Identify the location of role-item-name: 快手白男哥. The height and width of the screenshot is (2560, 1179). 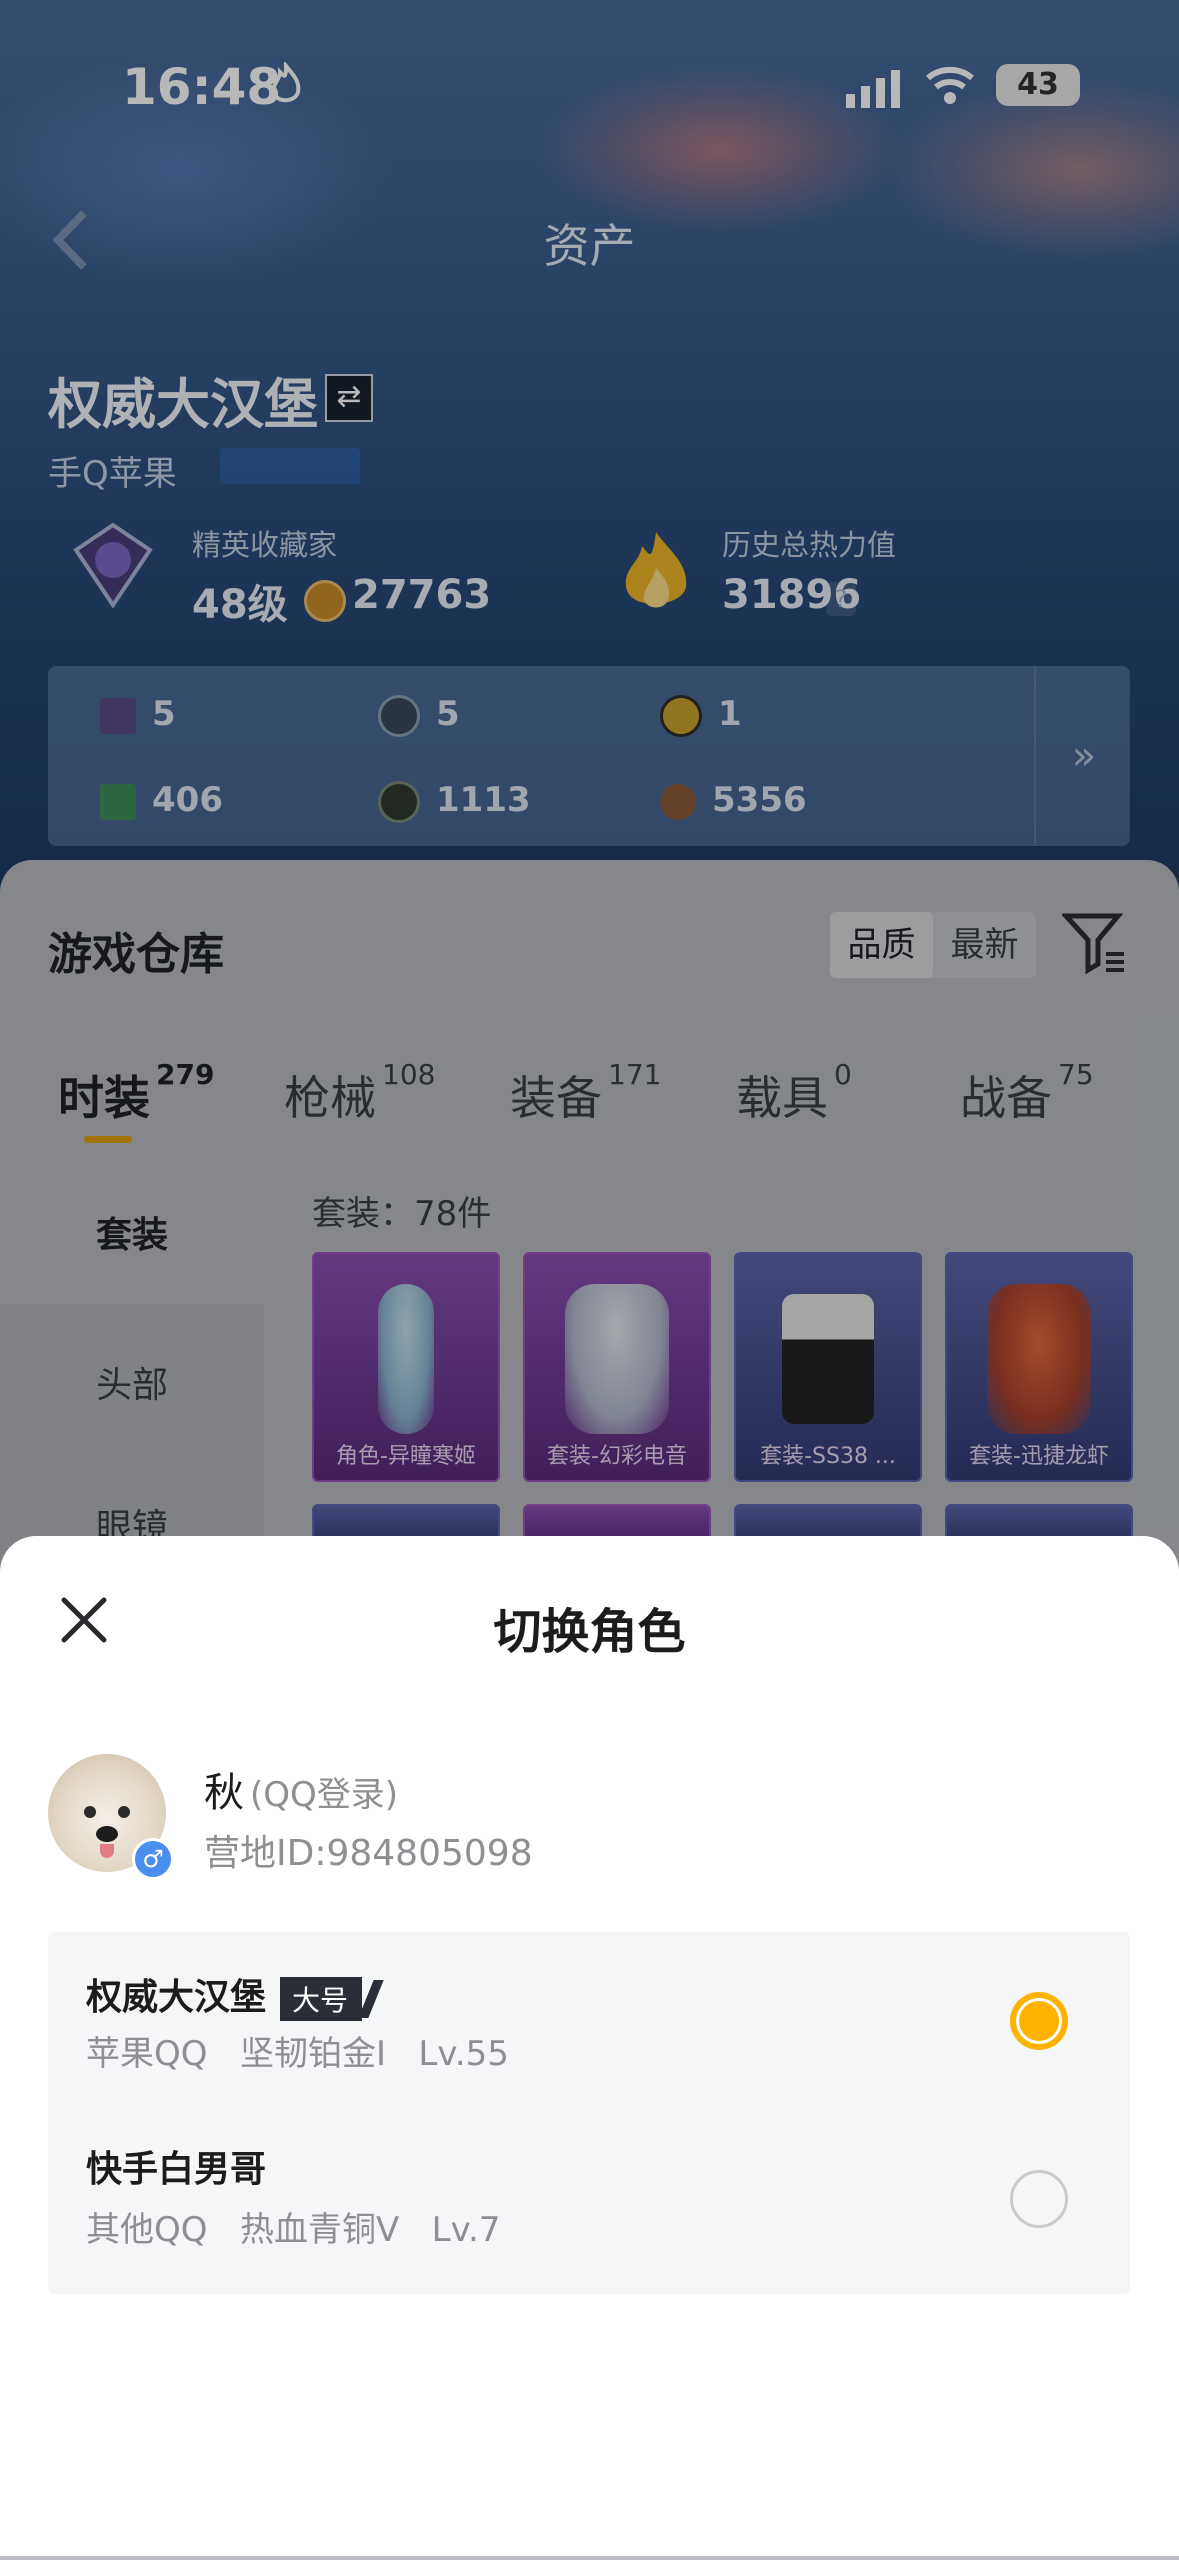
(176, 2169).